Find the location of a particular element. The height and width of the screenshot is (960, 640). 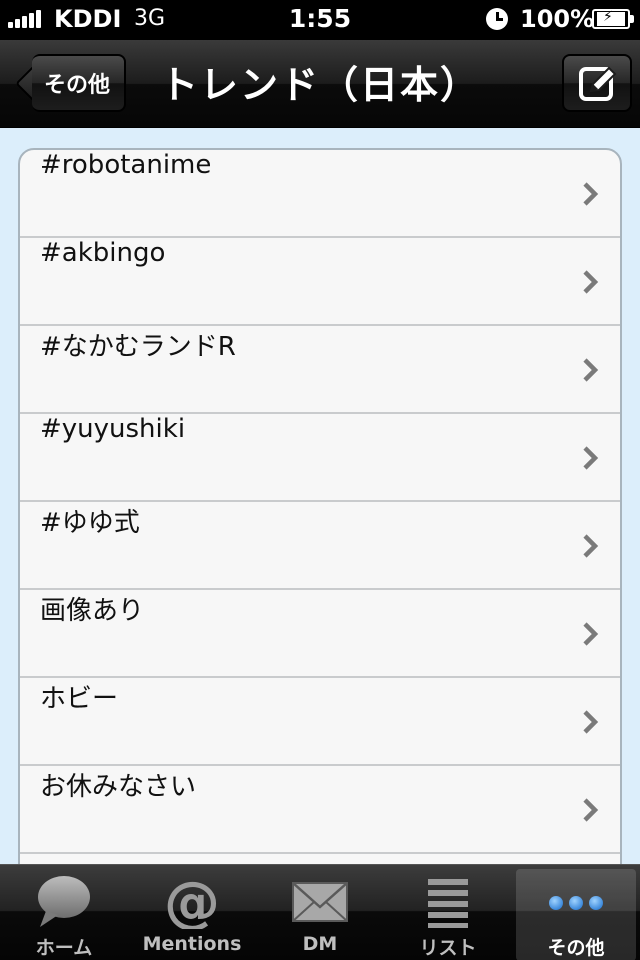

tab-label: DM is located at coordinates (320, 944).